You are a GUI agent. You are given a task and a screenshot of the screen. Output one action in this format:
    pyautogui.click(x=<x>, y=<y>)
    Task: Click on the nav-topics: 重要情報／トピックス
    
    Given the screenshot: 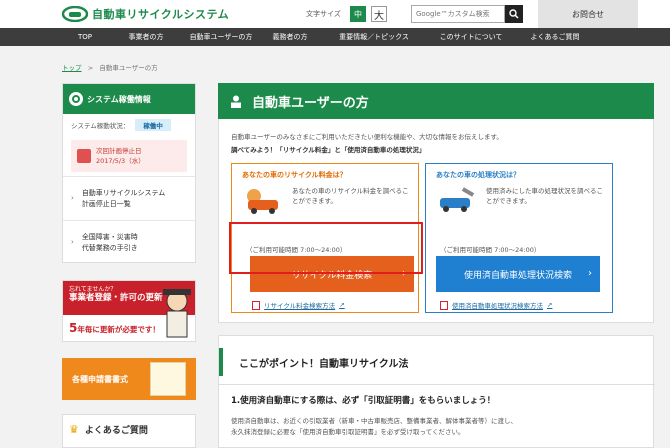 What is the action you would take?
    pyautogui.click(x=374, y=37)
    